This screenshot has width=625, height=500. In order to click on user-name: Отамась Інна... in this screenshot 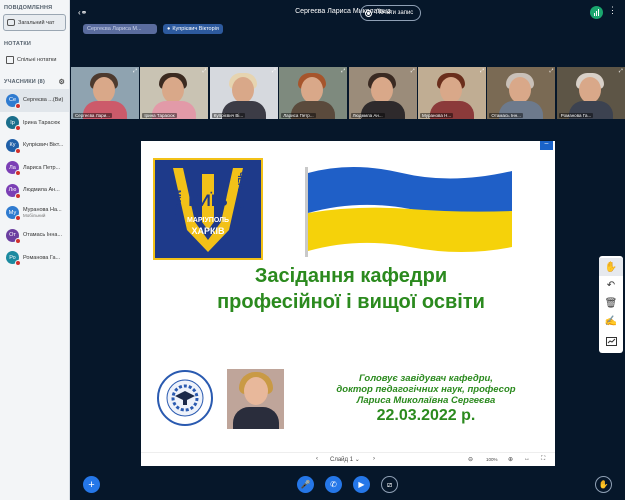, I will do `click(43, 235)`.